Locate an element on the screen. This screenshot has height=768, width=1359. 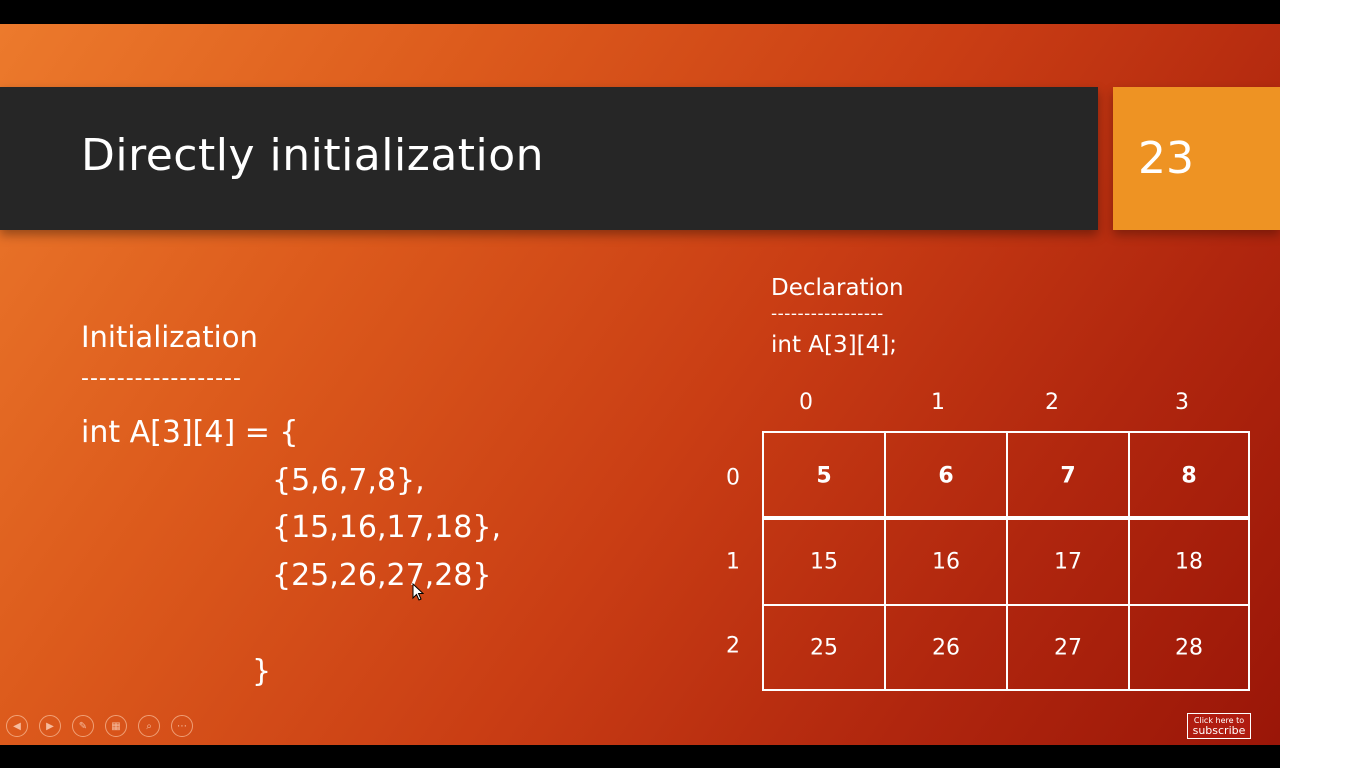
table-cell: 27 is located at coordinates (1068, 648).